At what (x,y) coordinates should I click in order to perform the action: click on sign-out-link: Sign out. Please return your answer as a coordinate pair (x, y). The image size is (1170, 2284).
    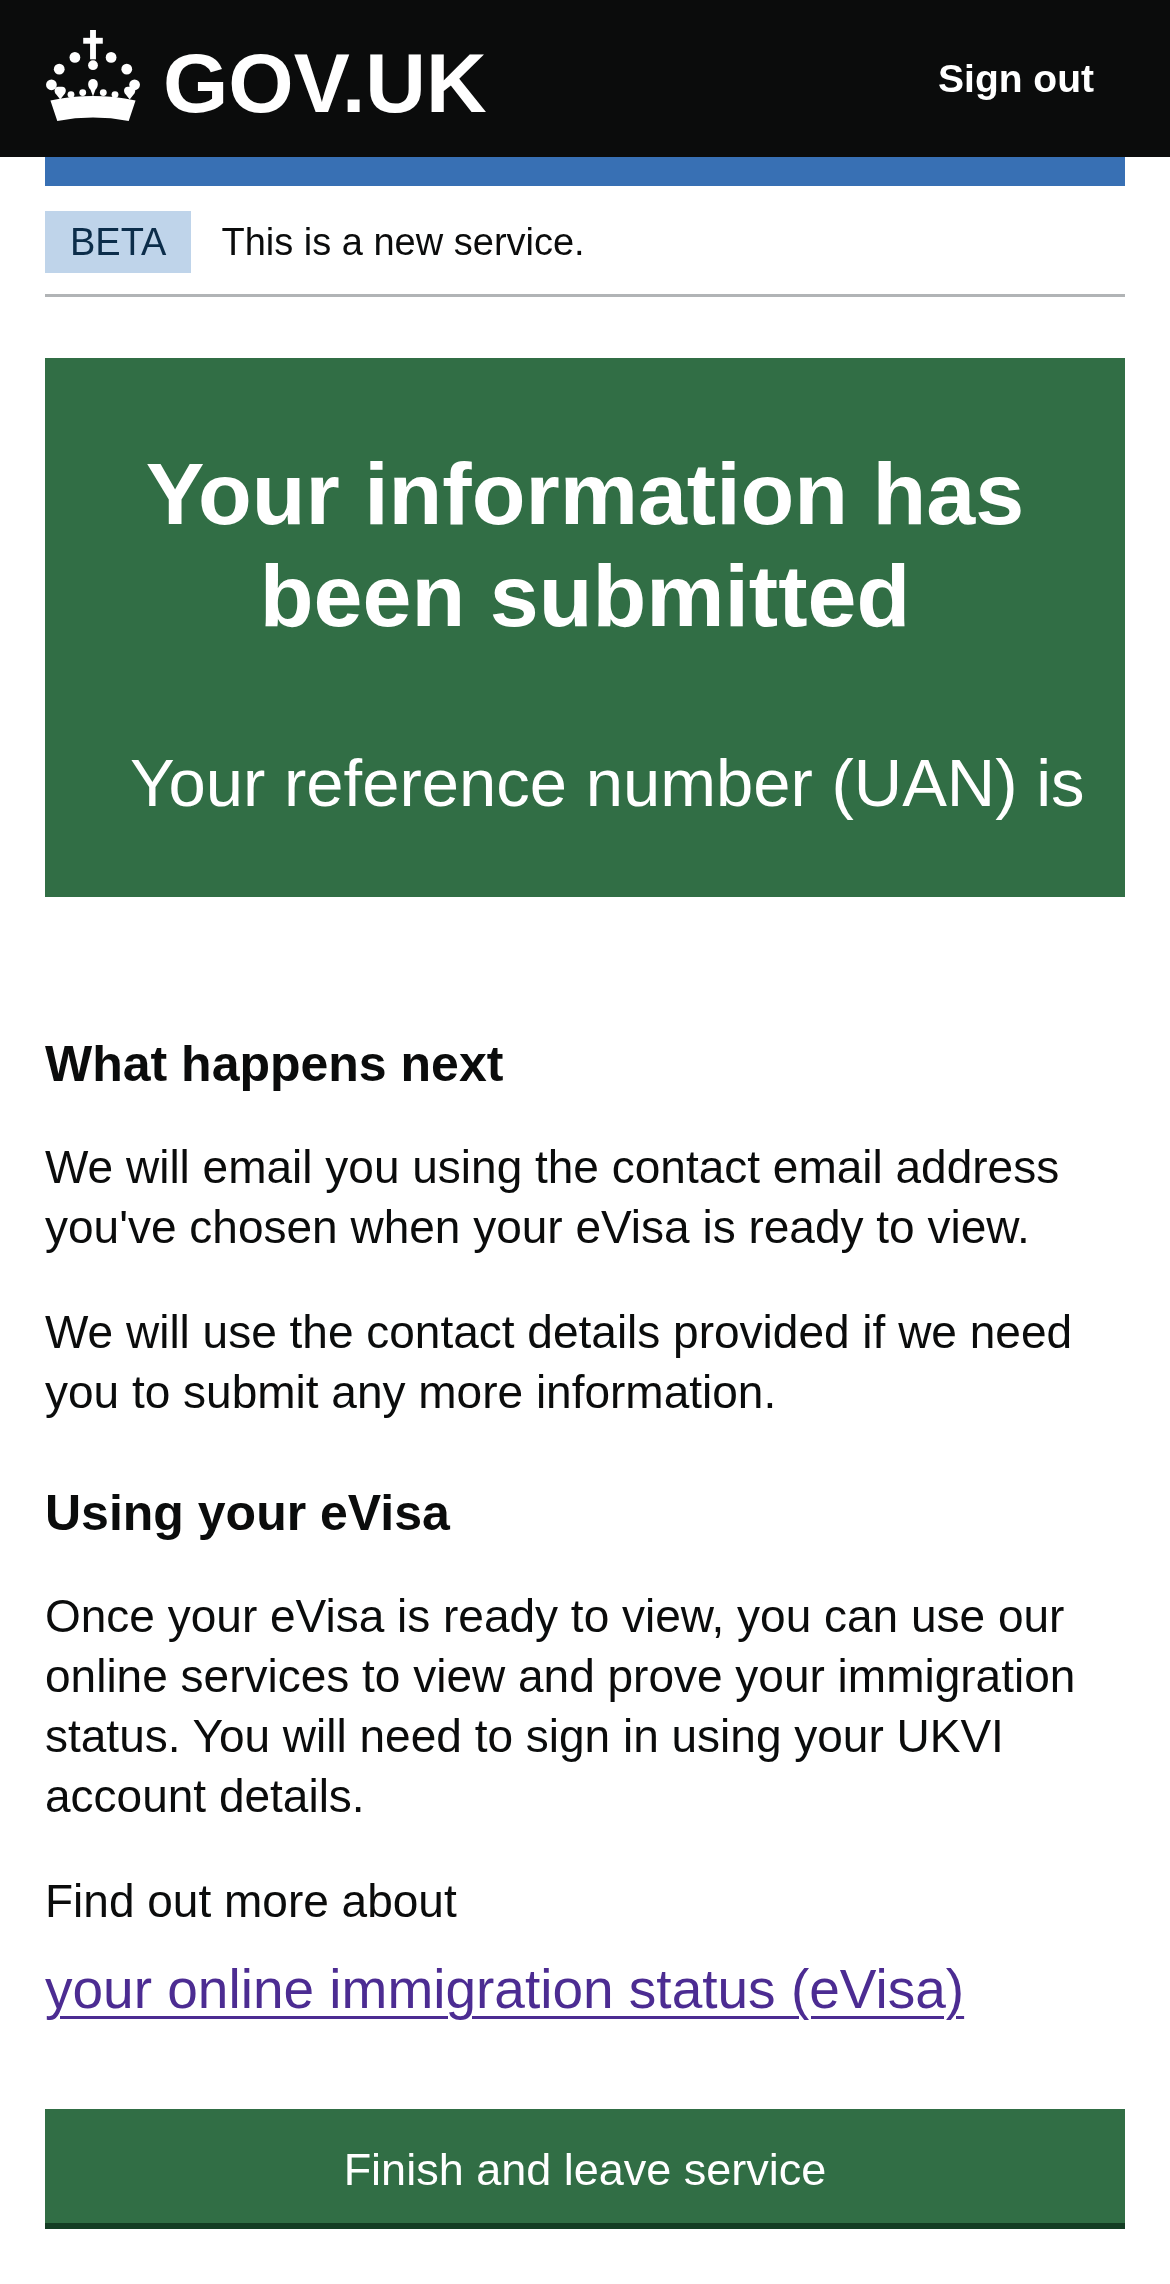
    Looking at the image, I should click on (1016, 78).